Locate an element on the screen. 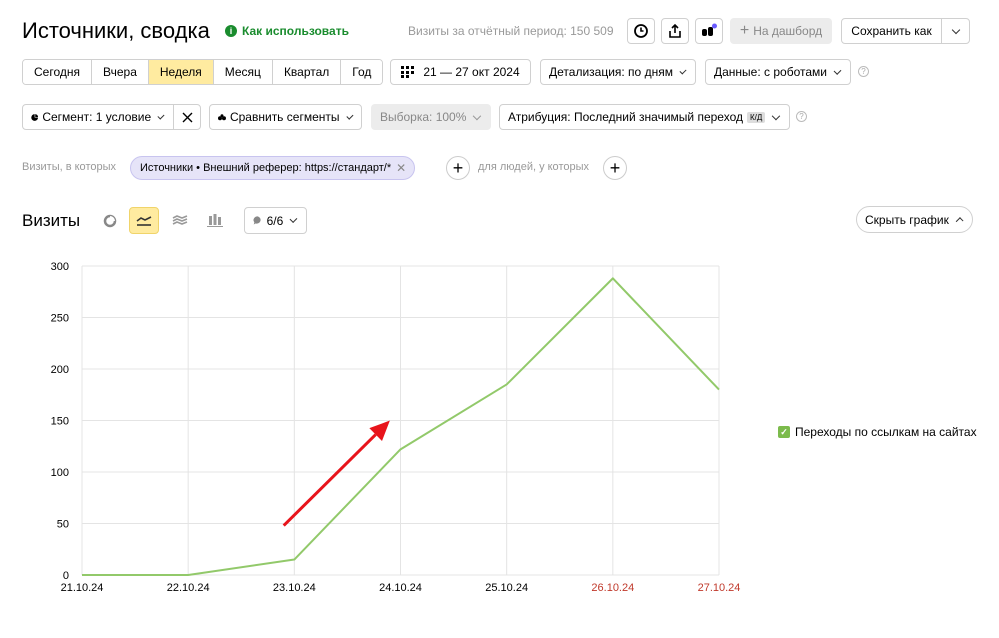 The height and width of the screenshot is (638, 999). x-tick-label: 21.10.24 is located at coordinates (82, 588).